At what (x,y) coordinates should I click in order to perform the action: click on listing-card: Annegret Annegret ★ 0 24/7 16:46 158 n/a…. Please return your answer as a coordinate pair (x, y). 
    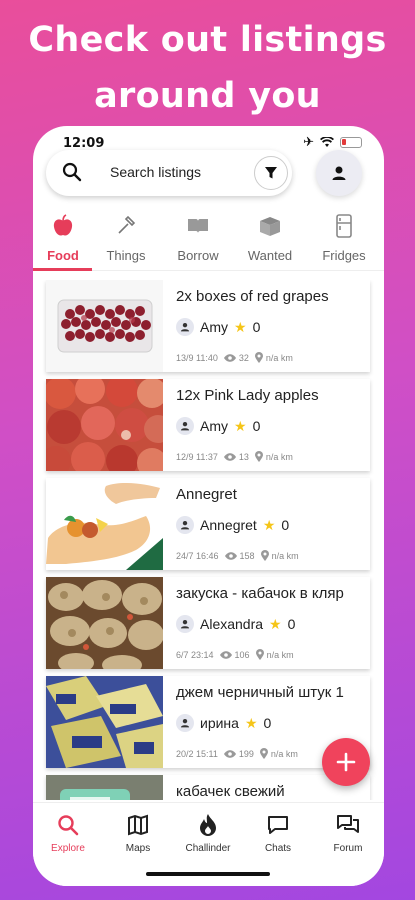
    Looking at the image, I should click on (208, 524).